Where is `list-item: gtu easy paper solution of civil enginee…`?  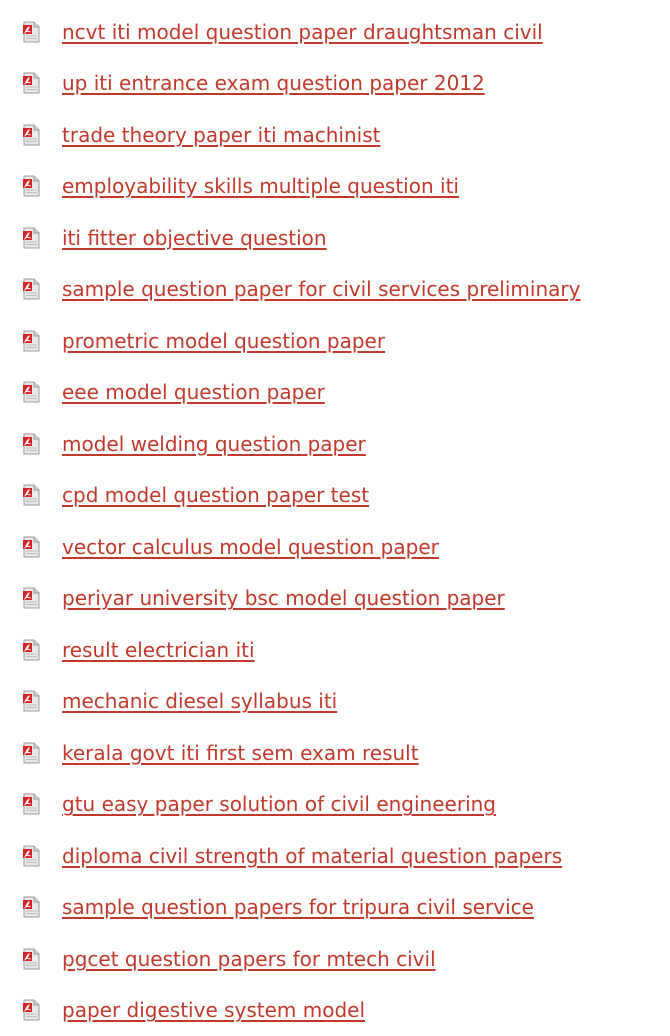
list-item: gtu easy paper solution of civil enginee… is located at coordinates (335, 805).